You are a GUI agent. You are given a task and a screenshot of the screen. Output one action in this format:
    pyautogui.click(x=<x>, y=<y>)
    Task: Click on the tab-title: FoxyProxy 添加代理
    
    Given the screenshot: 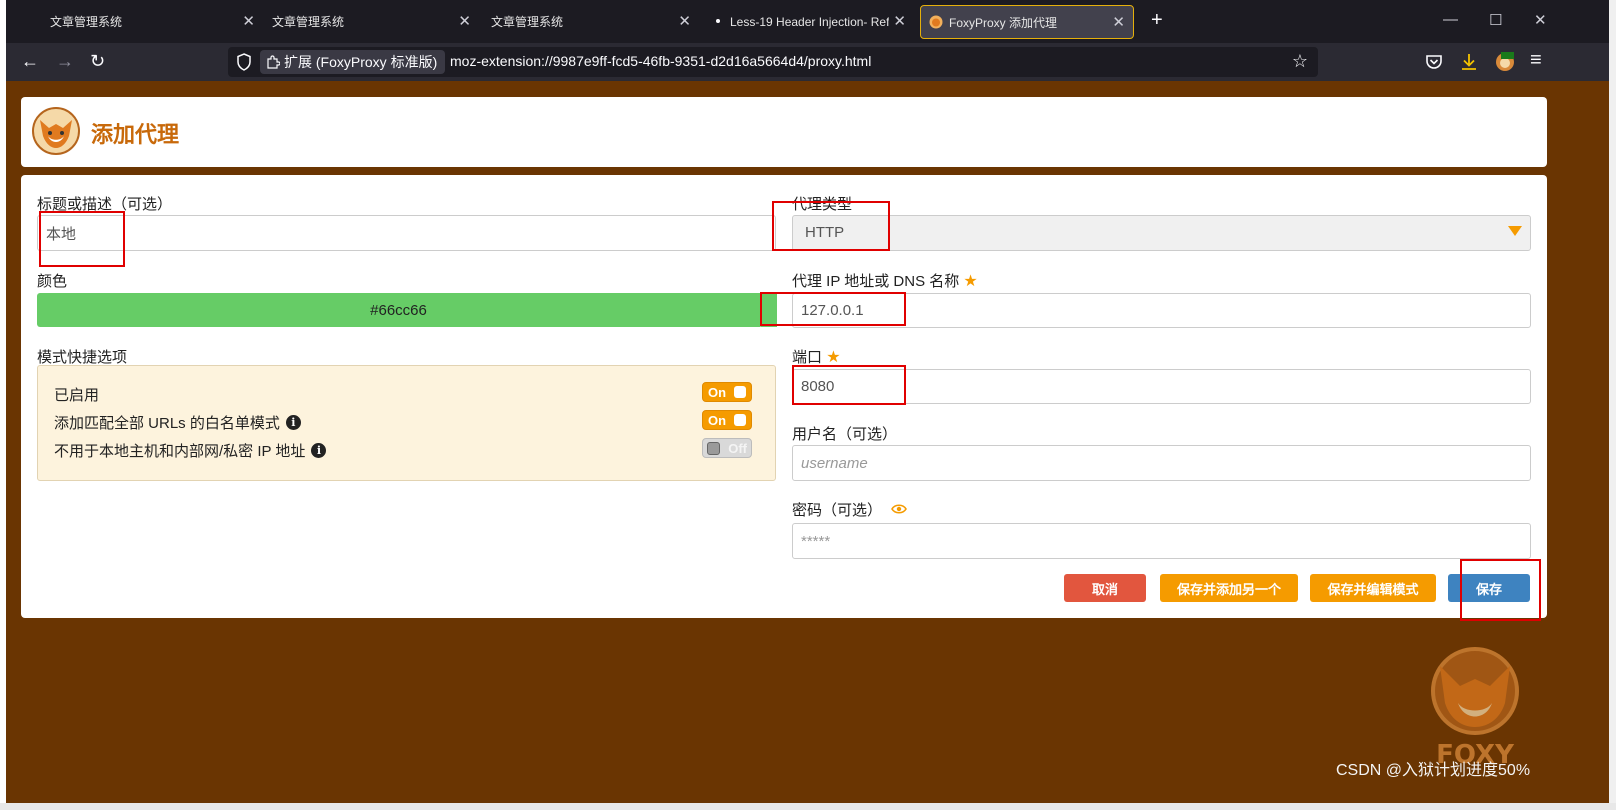 What is the action you would take?
    pyautogui.click(x=1003, y=22)
    